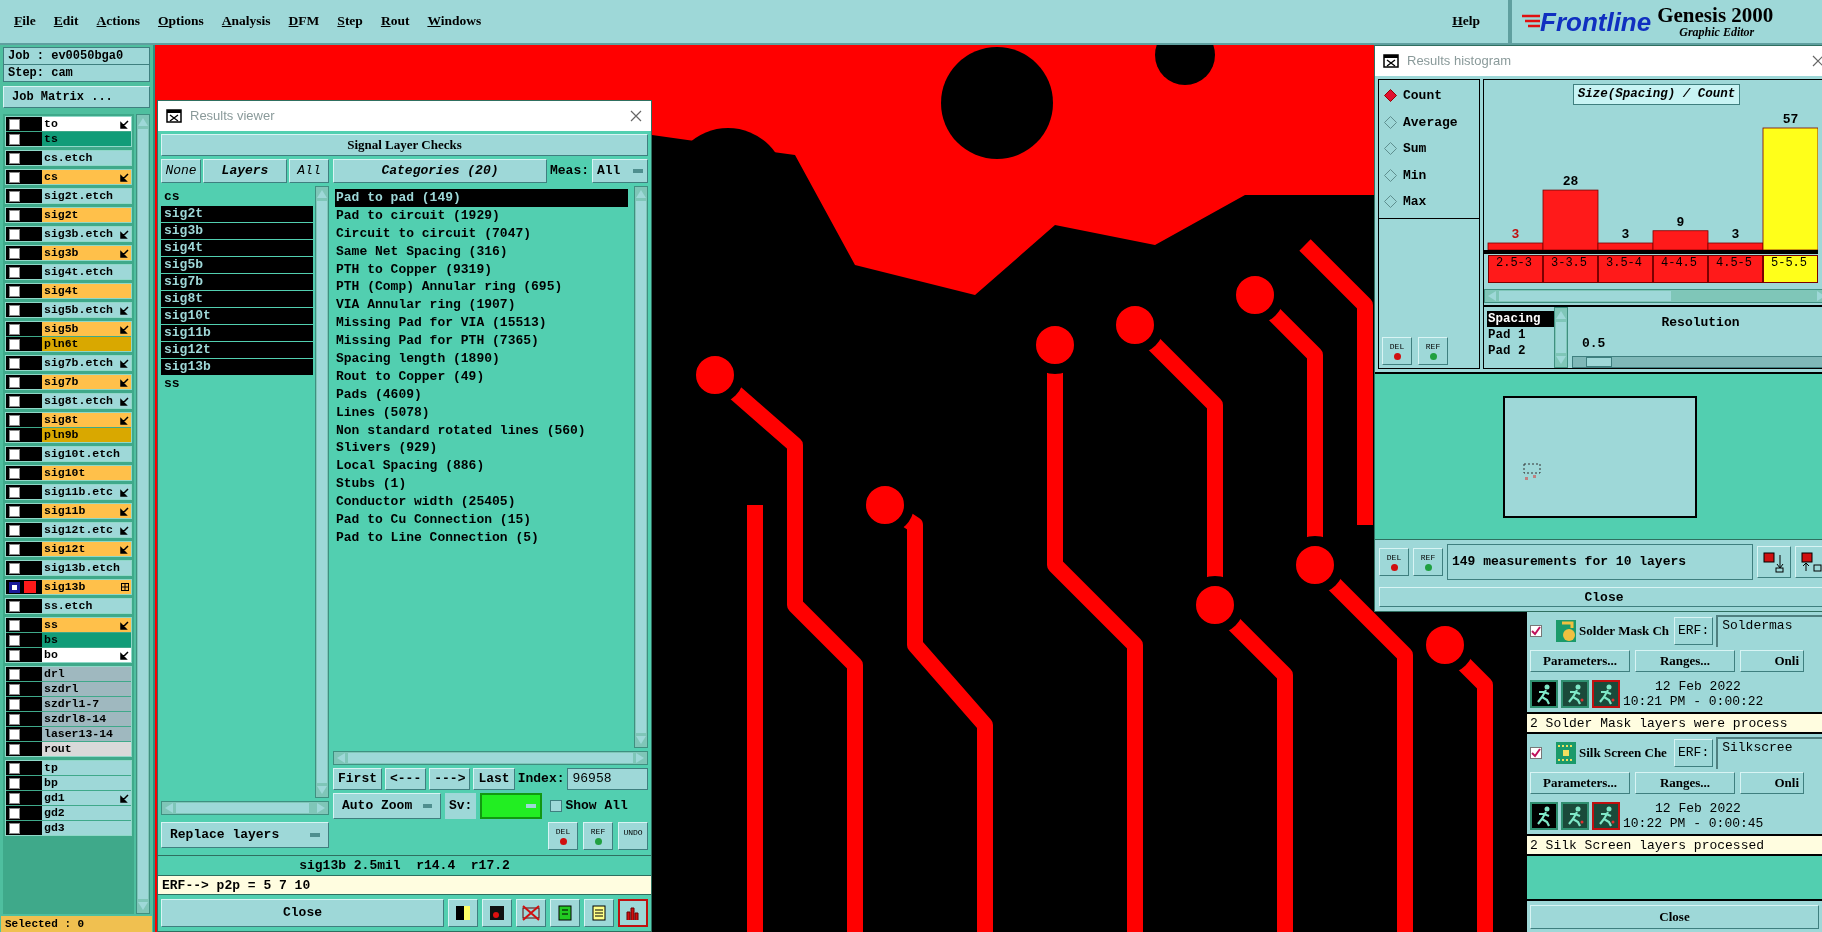  I want to click on category-item: Pads (4609), so click(481, 394).